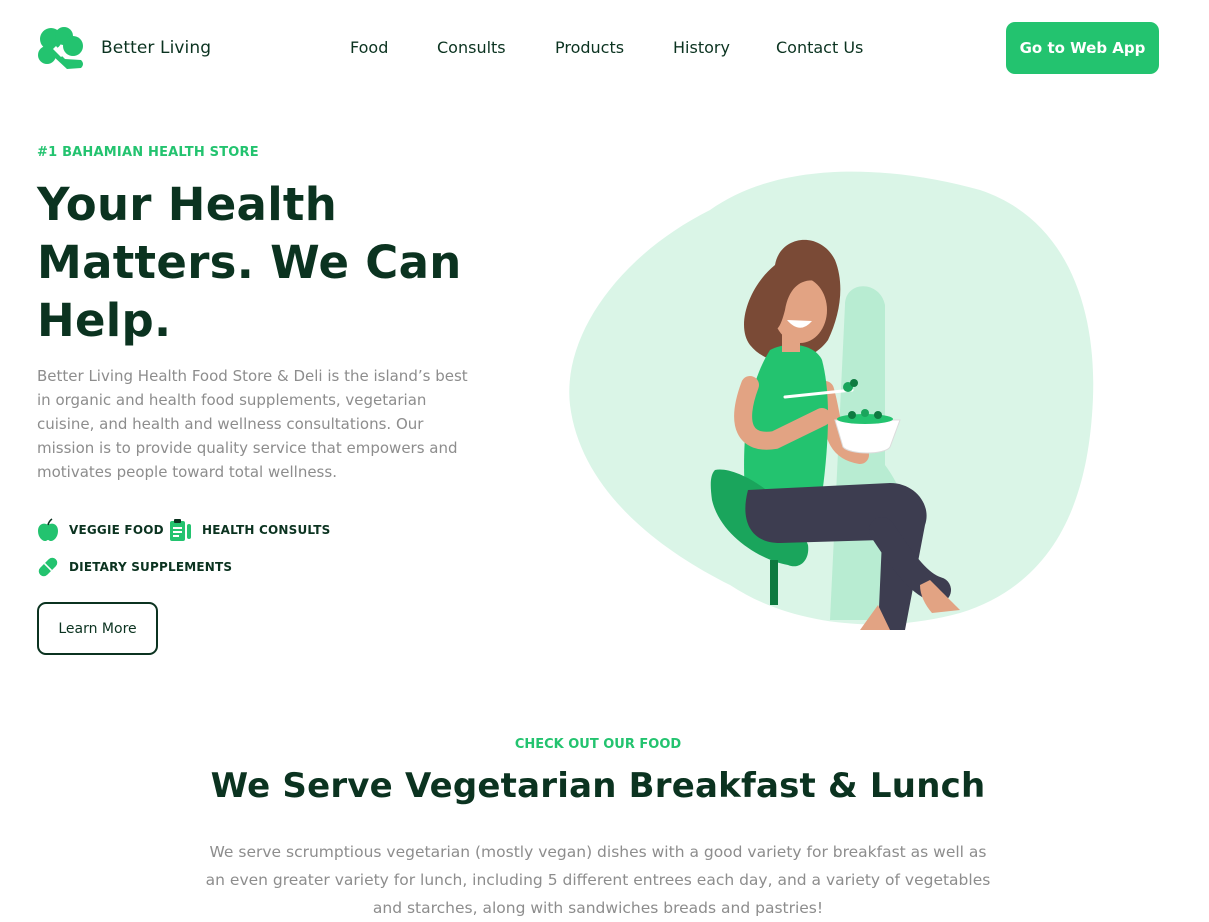  Describe the element at coordinates (97, 628) in the screenshot. I see `learn-more-button: Learn More` at that location.